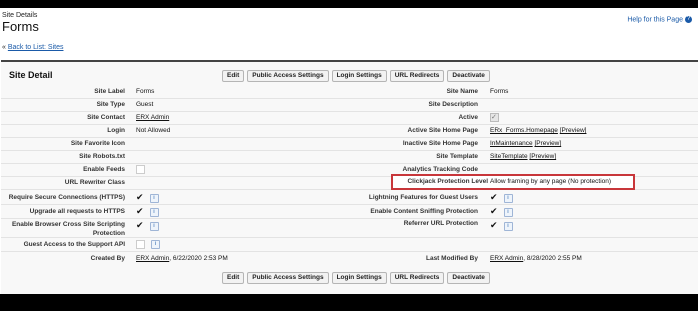 This screenshot has width=698, height=311. I want to click on created-by-date: , 6/22/2020 2:53 PM, so click(198, 258).